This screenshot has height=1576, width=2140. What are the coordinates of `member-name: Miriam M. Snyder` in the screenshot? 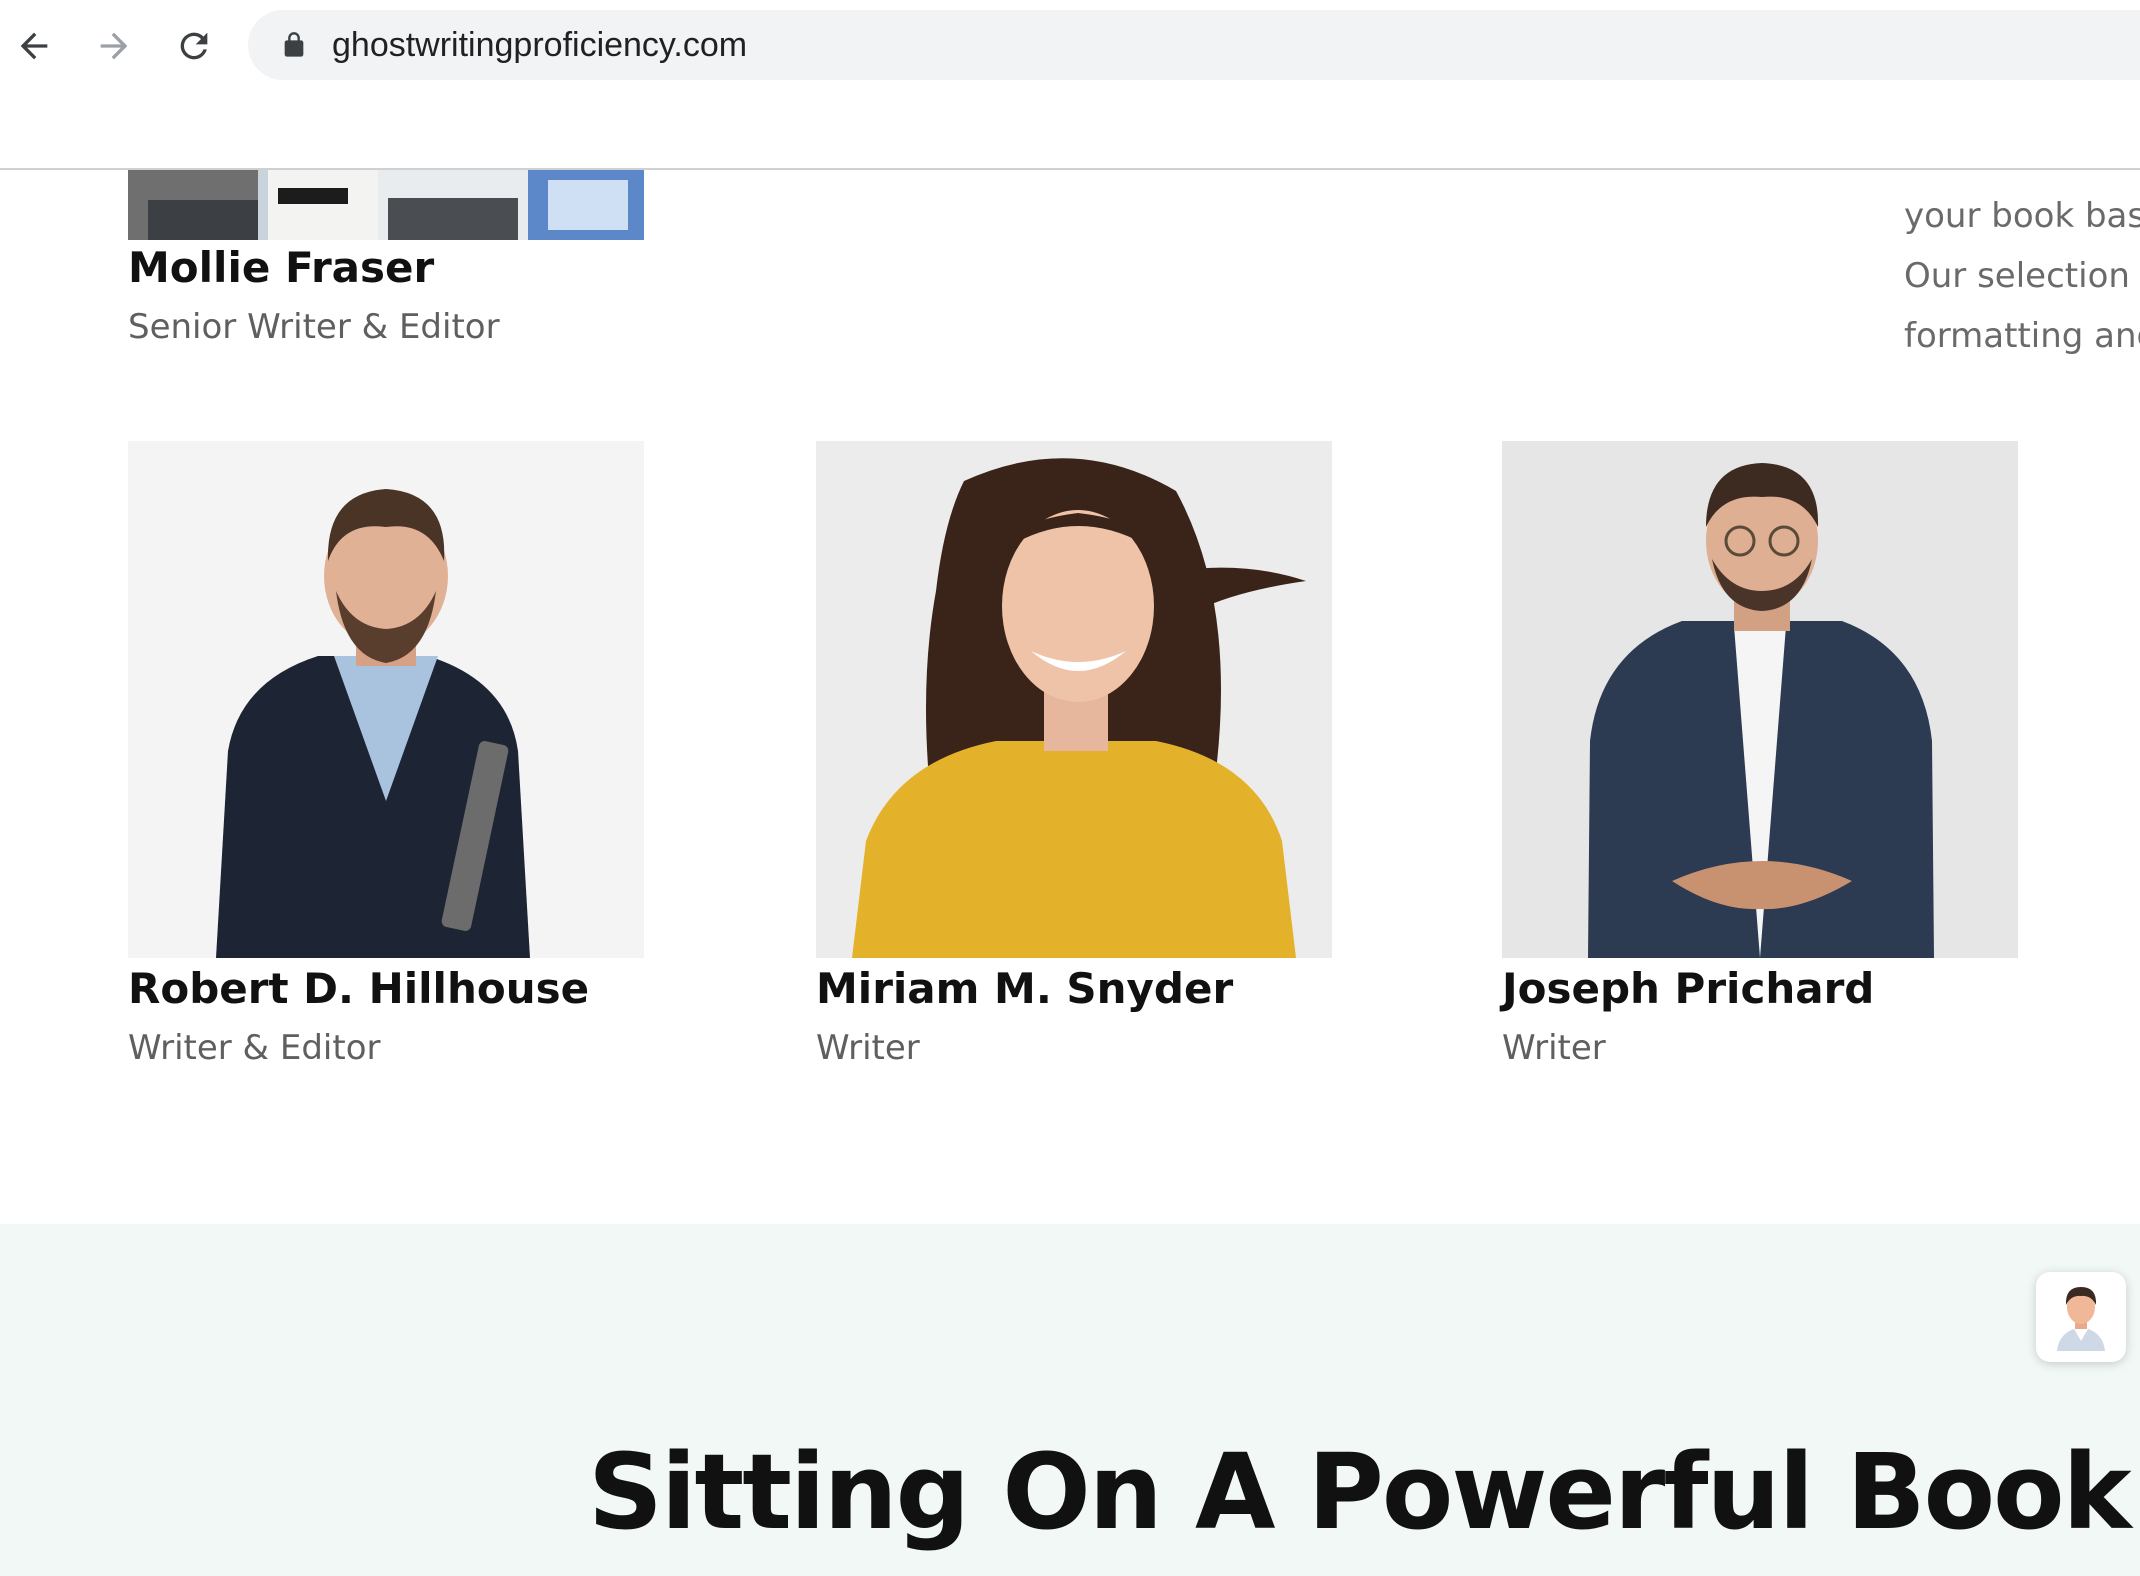 It's located at (1025, 988).